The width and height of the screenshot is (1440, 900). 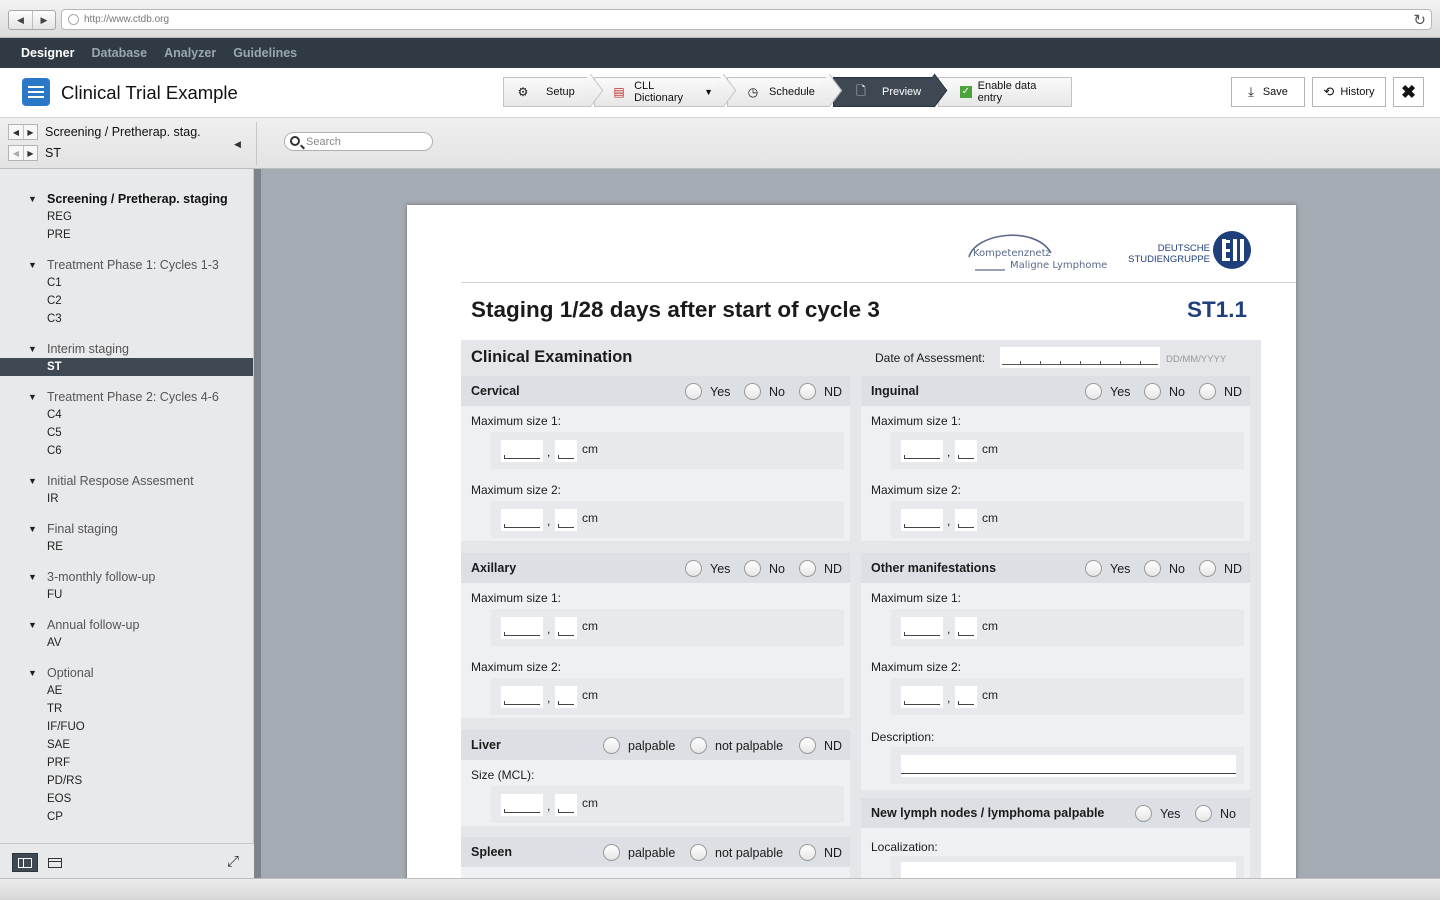 What do you see at coordinates (522, 805) in the screenshot?
I see `liver-size-int` at bounding box center [522, 805].